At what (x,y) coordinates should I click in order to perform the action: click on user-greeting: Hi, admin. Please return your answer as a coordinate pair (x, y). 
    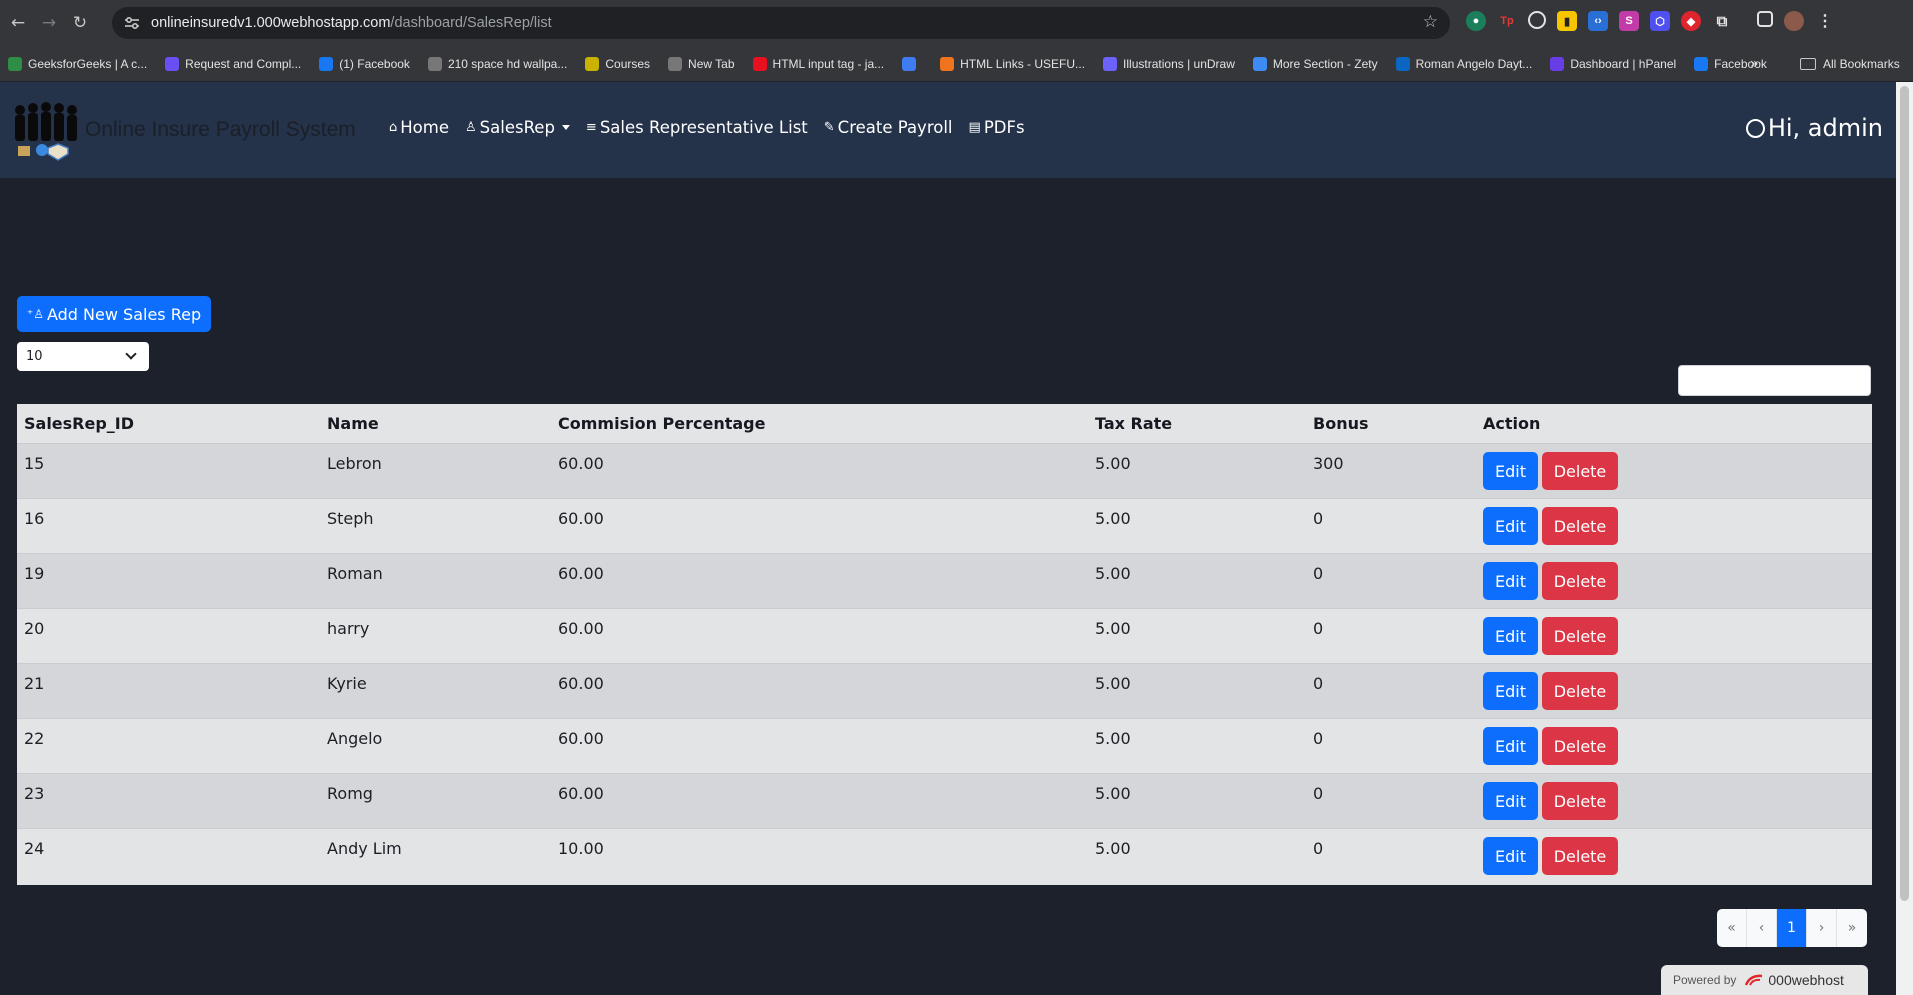
    Looking at the image, I should click on (1814, 128).